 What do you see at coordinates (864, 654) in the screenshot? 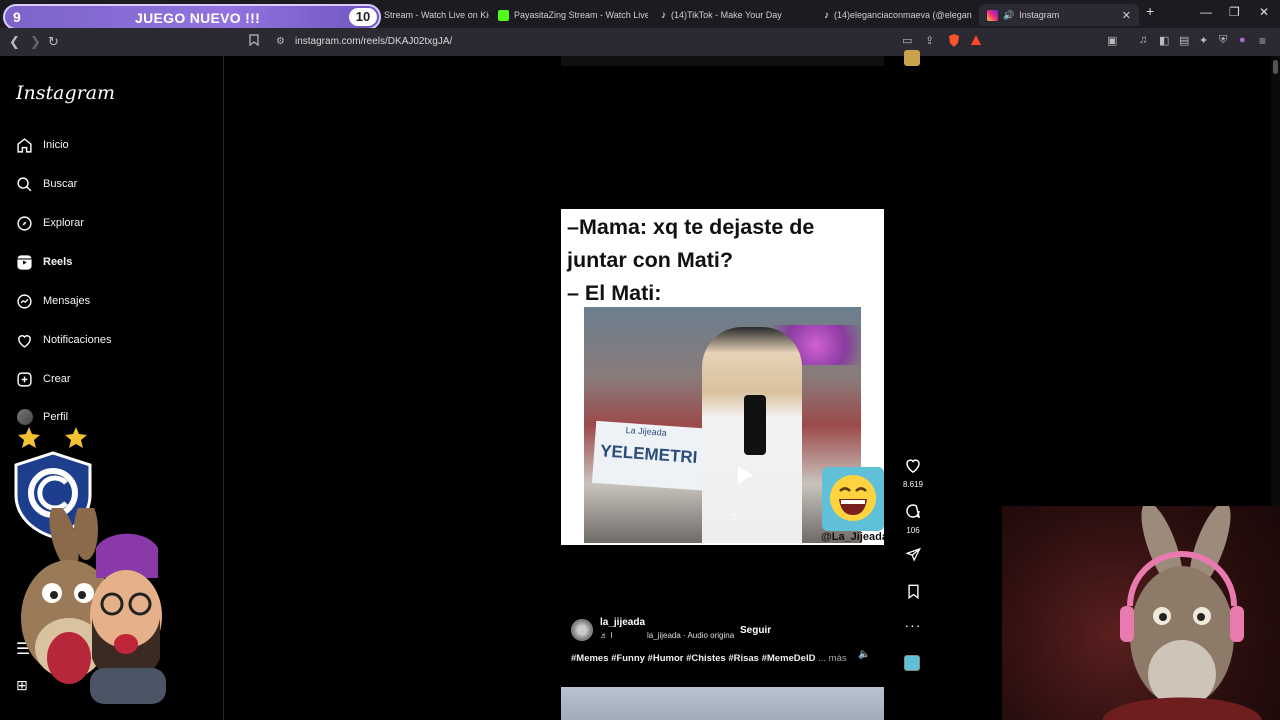
I see `volume-icon: 🔈` at bounding box center [864, 654].